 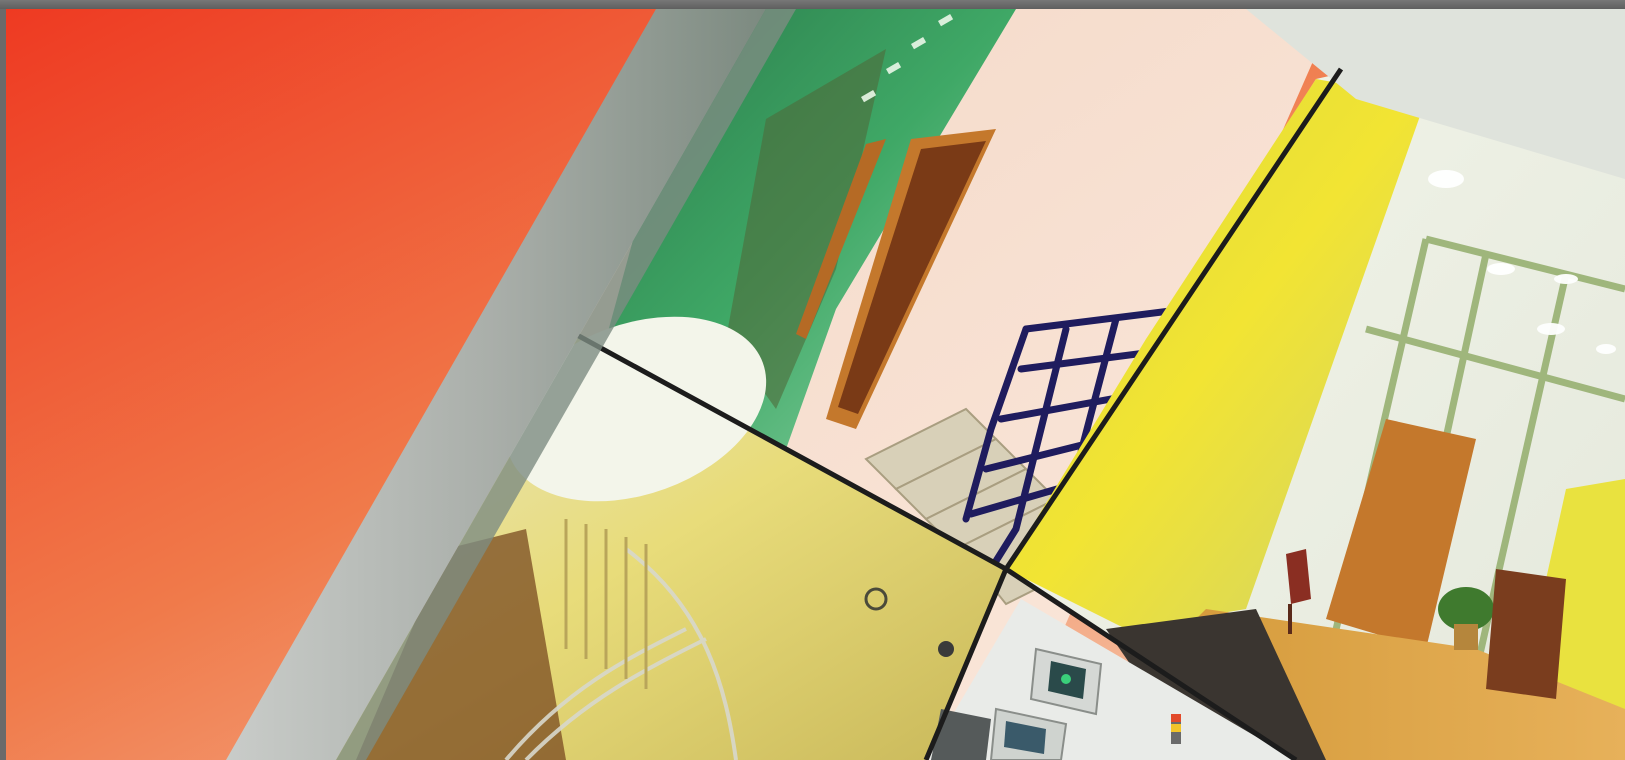 I want to click on security-camera-icon, so click(x=946, y=649).